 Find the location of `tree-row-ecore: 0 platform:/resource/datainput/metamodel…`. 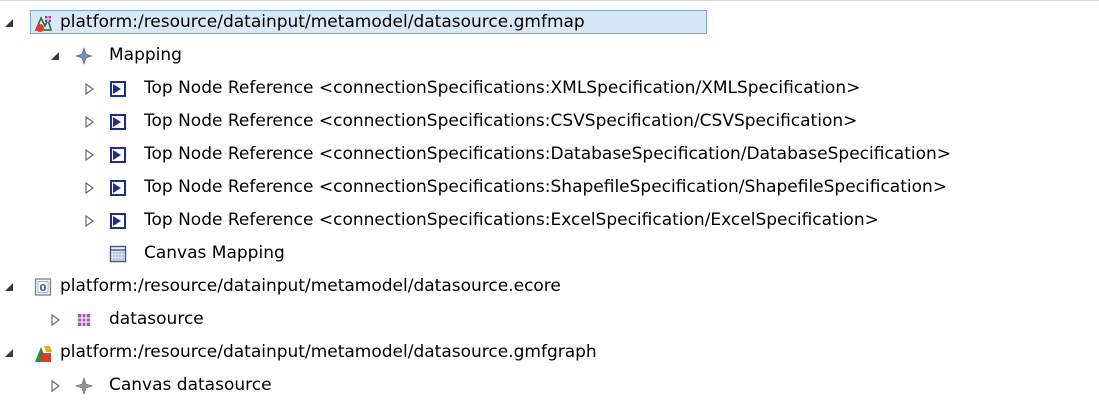

tree-row-ecore: 0 platform:/resource/datainput/metamodel… is located at coordinates (549, 286).